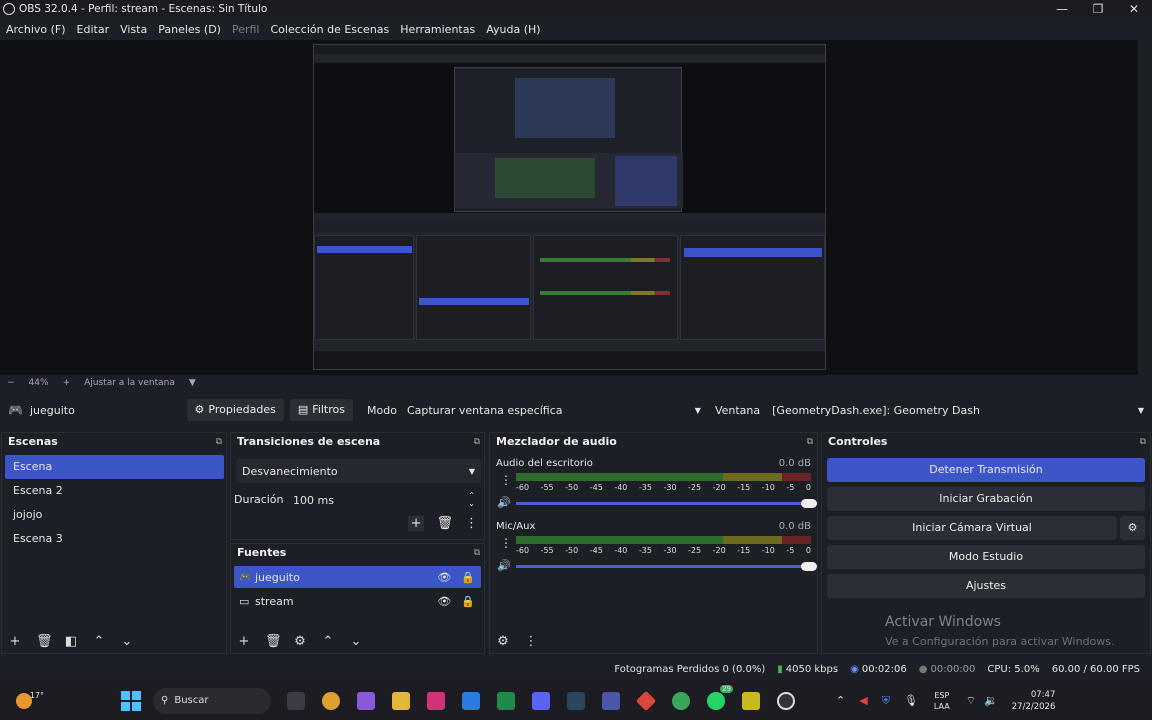 This screenshot has height=720, width=1152. What do you see at coordinates (131, 700) in the screenshot?
I see `start-button` at bounding box center [131, 700].